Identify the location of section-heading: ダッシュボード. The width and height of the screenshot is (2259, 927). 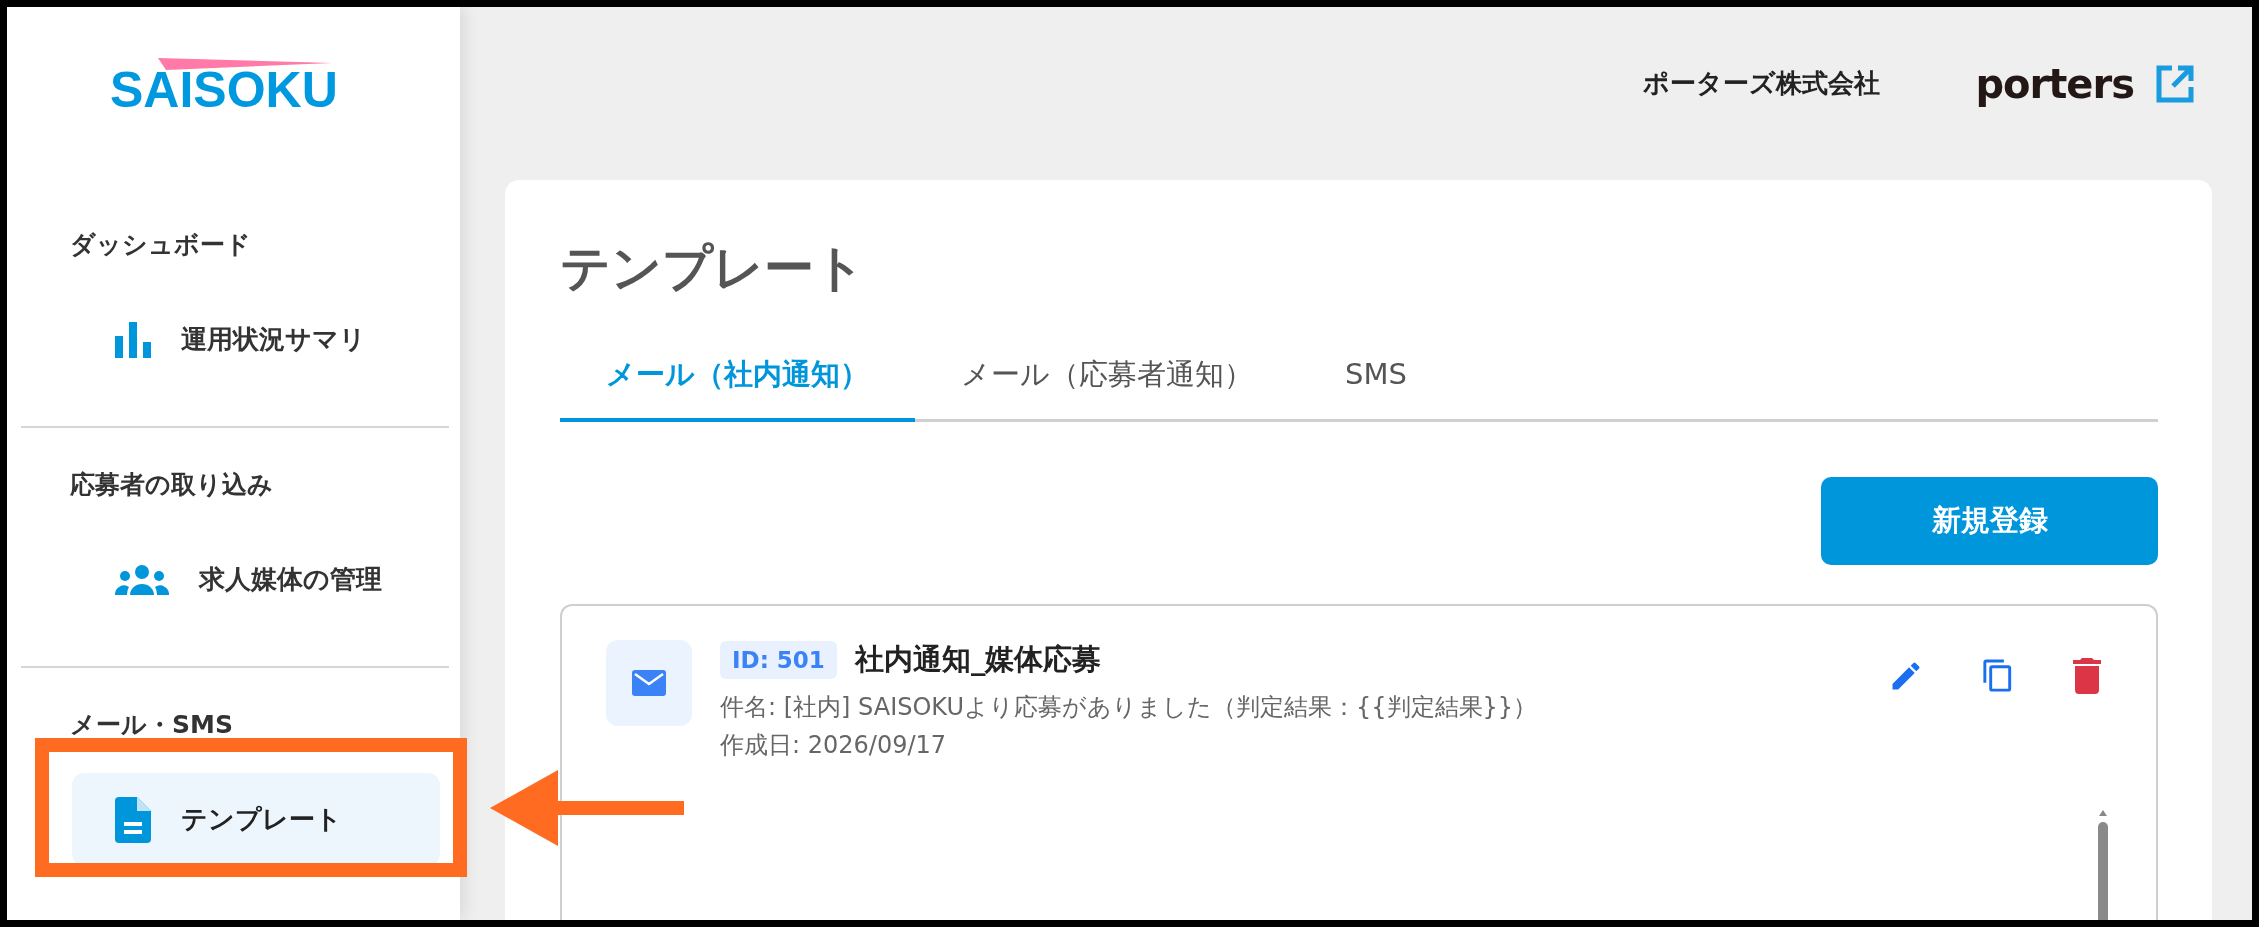
(161, 245).